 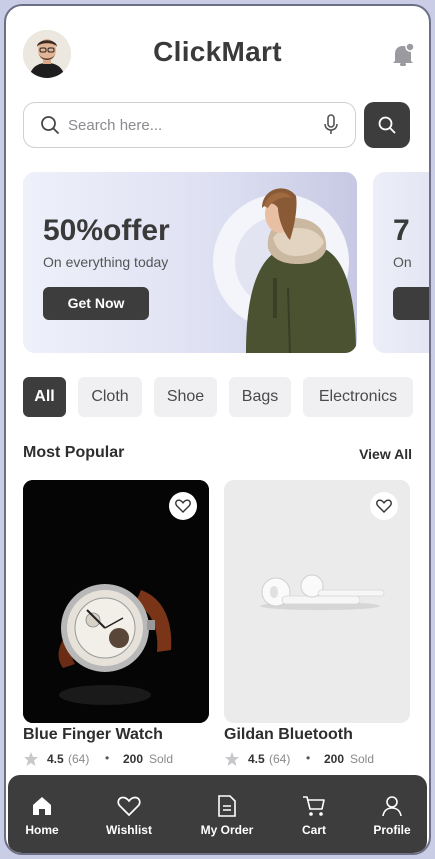 What do you see at coordinates (42, 830) in the screenshot?
I see `tab-label: Home` at bounding box center [42, 830].